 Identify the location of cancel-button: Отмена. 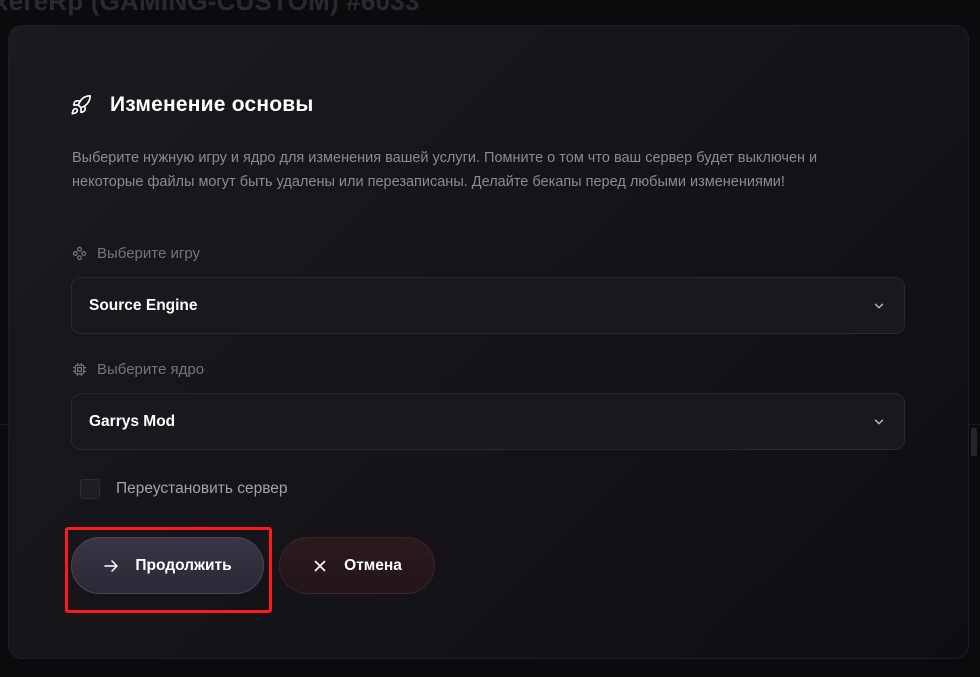
(357, 565).